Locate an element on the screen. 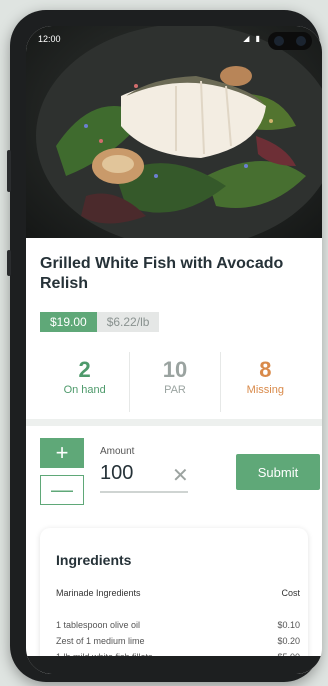 The height and width of the screenshot is (686, 328). stat-on-hand: 2 On hand is located at coordinates (84, 382).